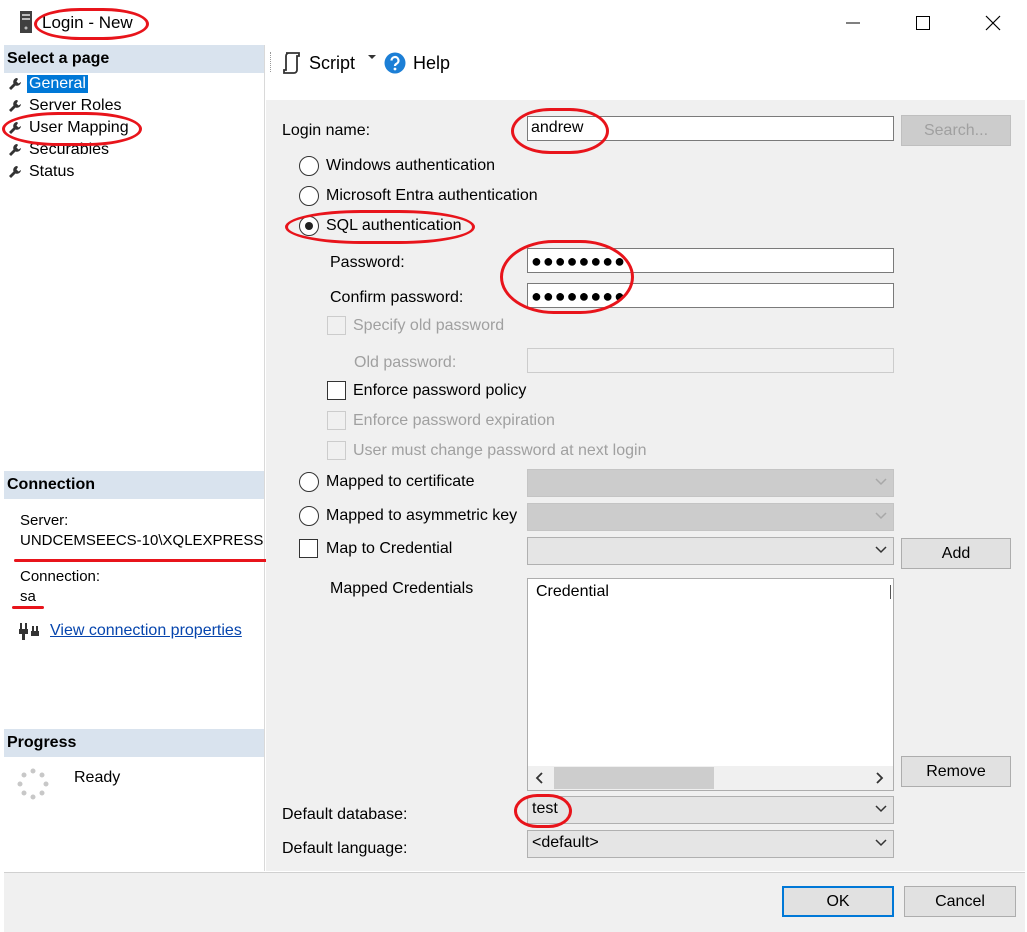 The image size is (1027, 932). I want to click on certificate-select, so click(710, 483).